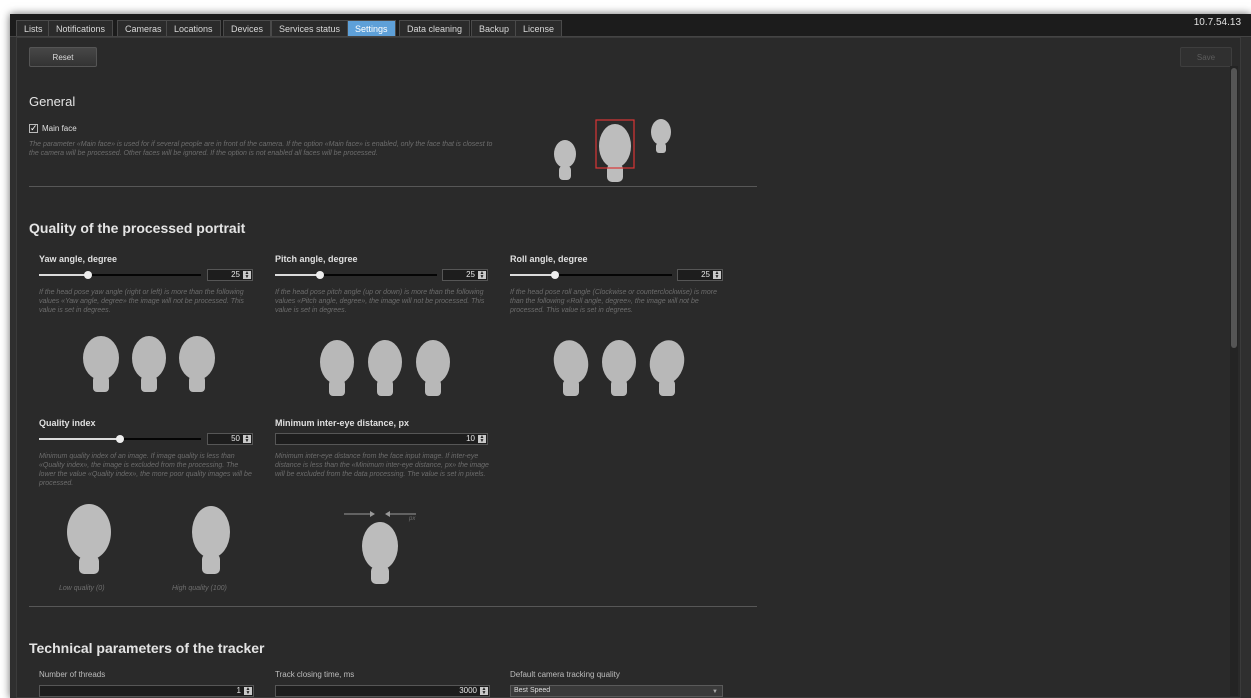 The width and height of the screenshot is (1251, 698). What do you see at coordinates (616, 691) in the screenshot?
I see `camera-tracking-quality-select: Best Speed ▼` at bounding box center [616, 691].